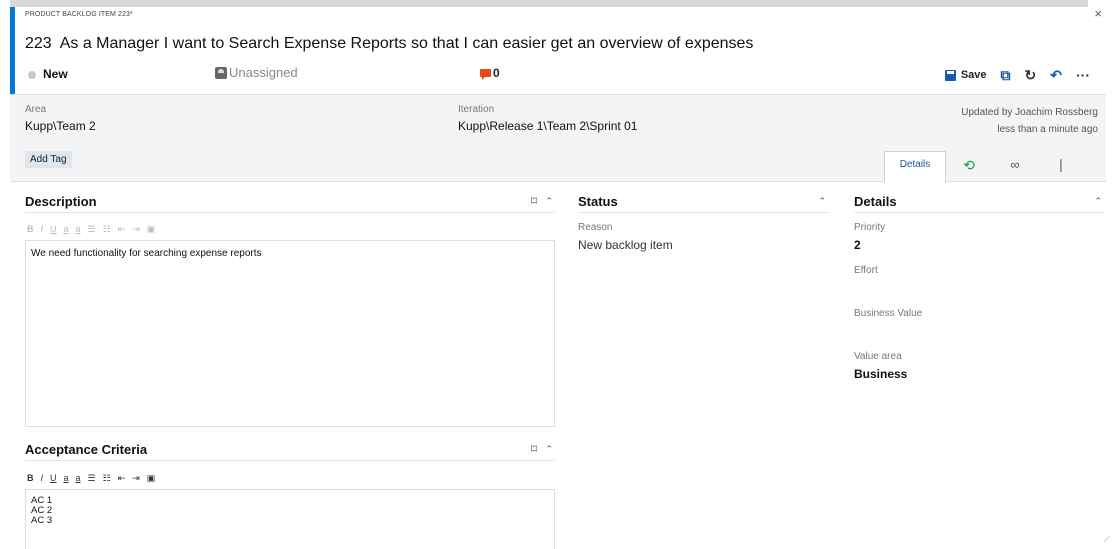 The image size is (1116, 549). What do you see at coordinates (1056, 75) in the screenshot?
I see `undo-icon: ↶` at bounding box center [1056, 75].